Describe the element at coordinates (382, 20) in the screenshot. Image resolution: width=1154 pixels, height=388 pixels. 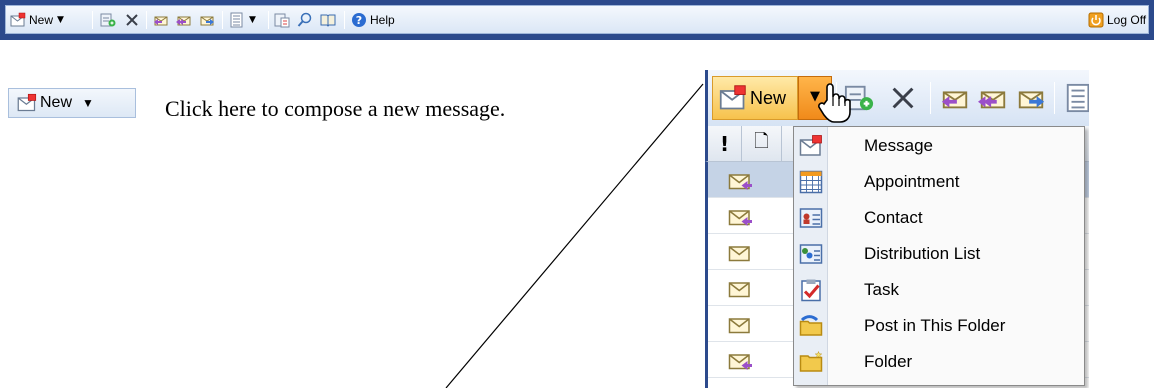
I see `toolbar-help-label: Help` at that location.